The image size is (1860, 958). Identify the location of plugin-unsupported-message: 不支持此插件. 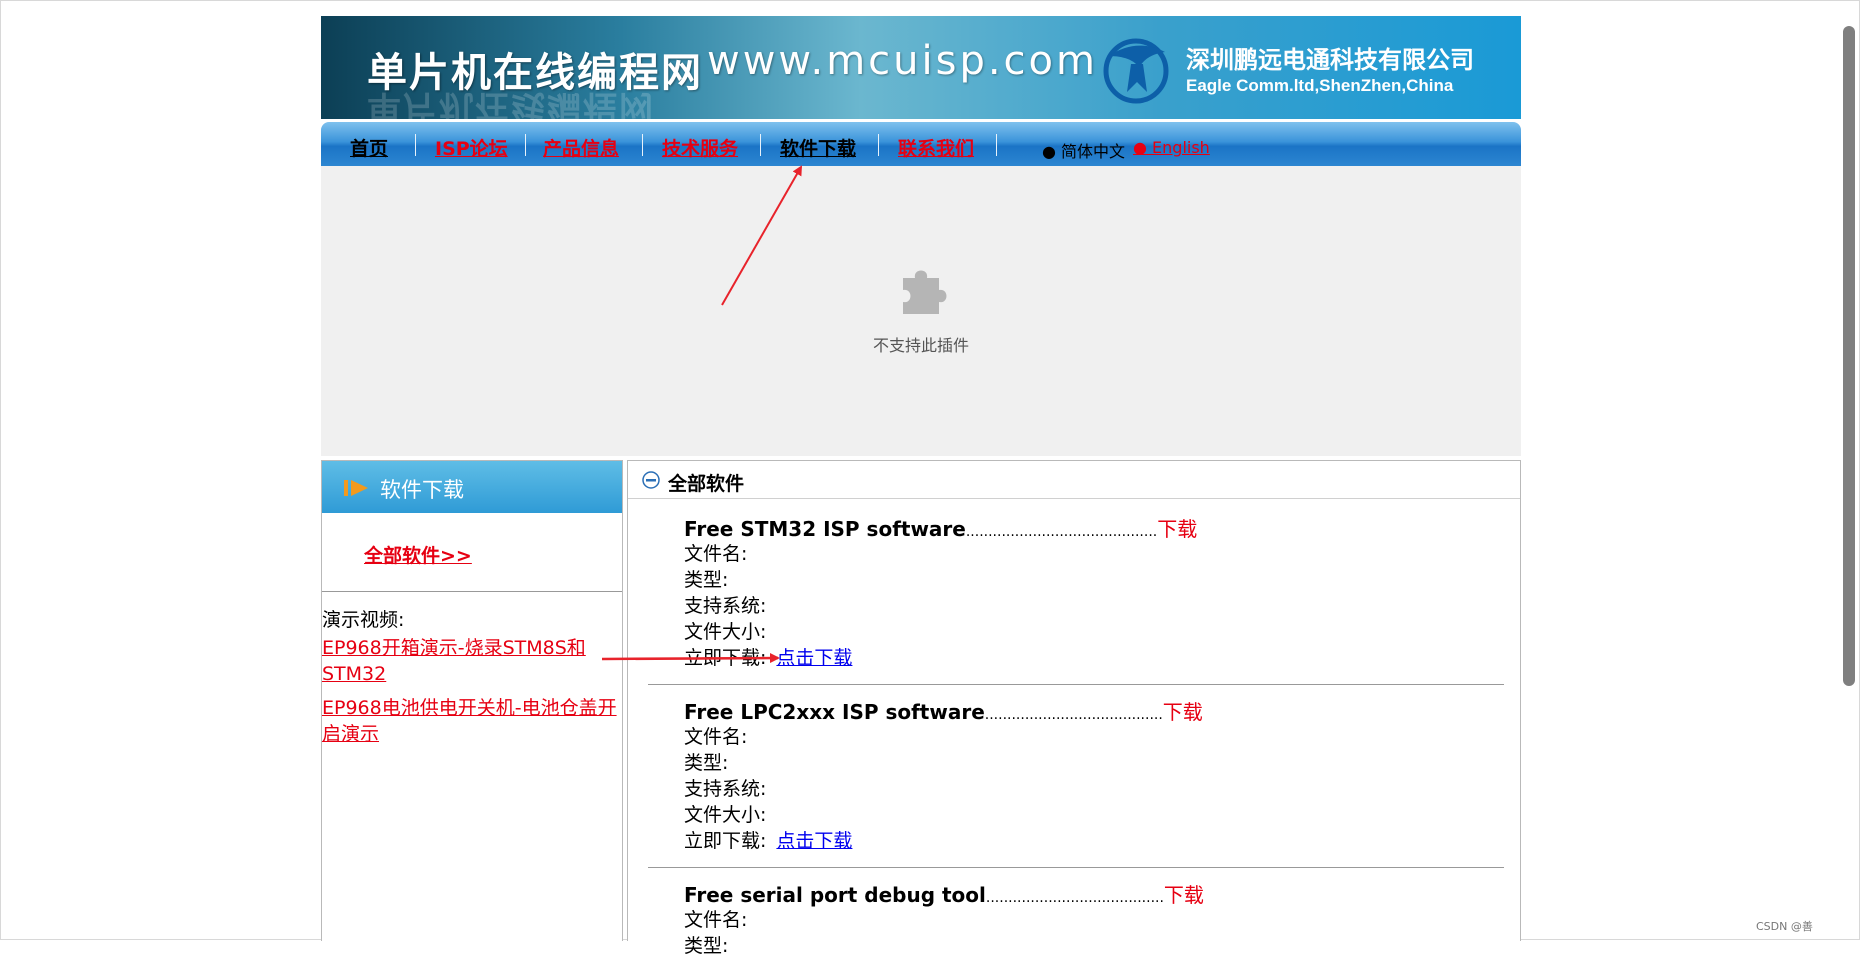
(920, 345).